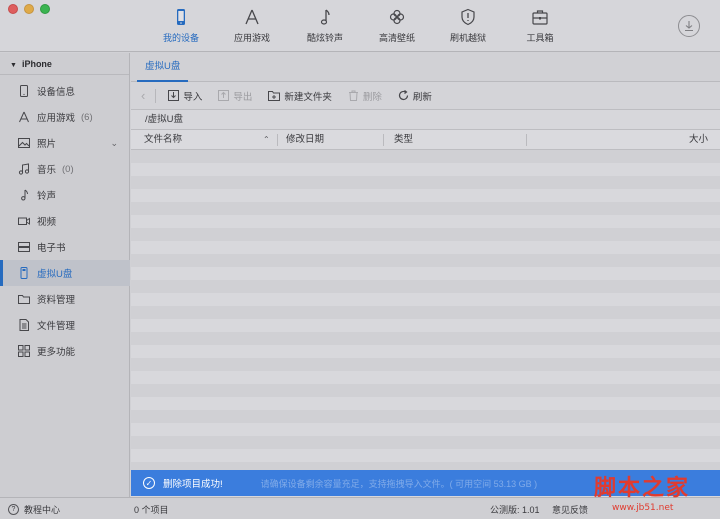 This screenshot has width=720, height=519. I want to click on sidebar-item-device-info: 设备信息, so click(65, 91).